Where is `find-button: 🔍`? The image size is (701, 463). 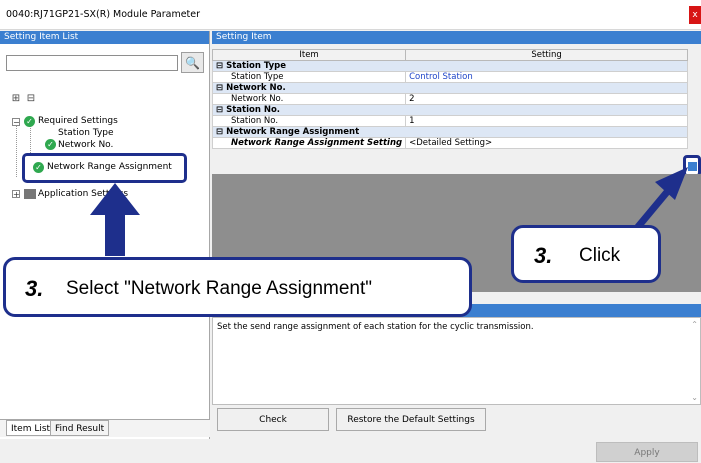 find-button: 🔍 is located at coordinates (192, 62).